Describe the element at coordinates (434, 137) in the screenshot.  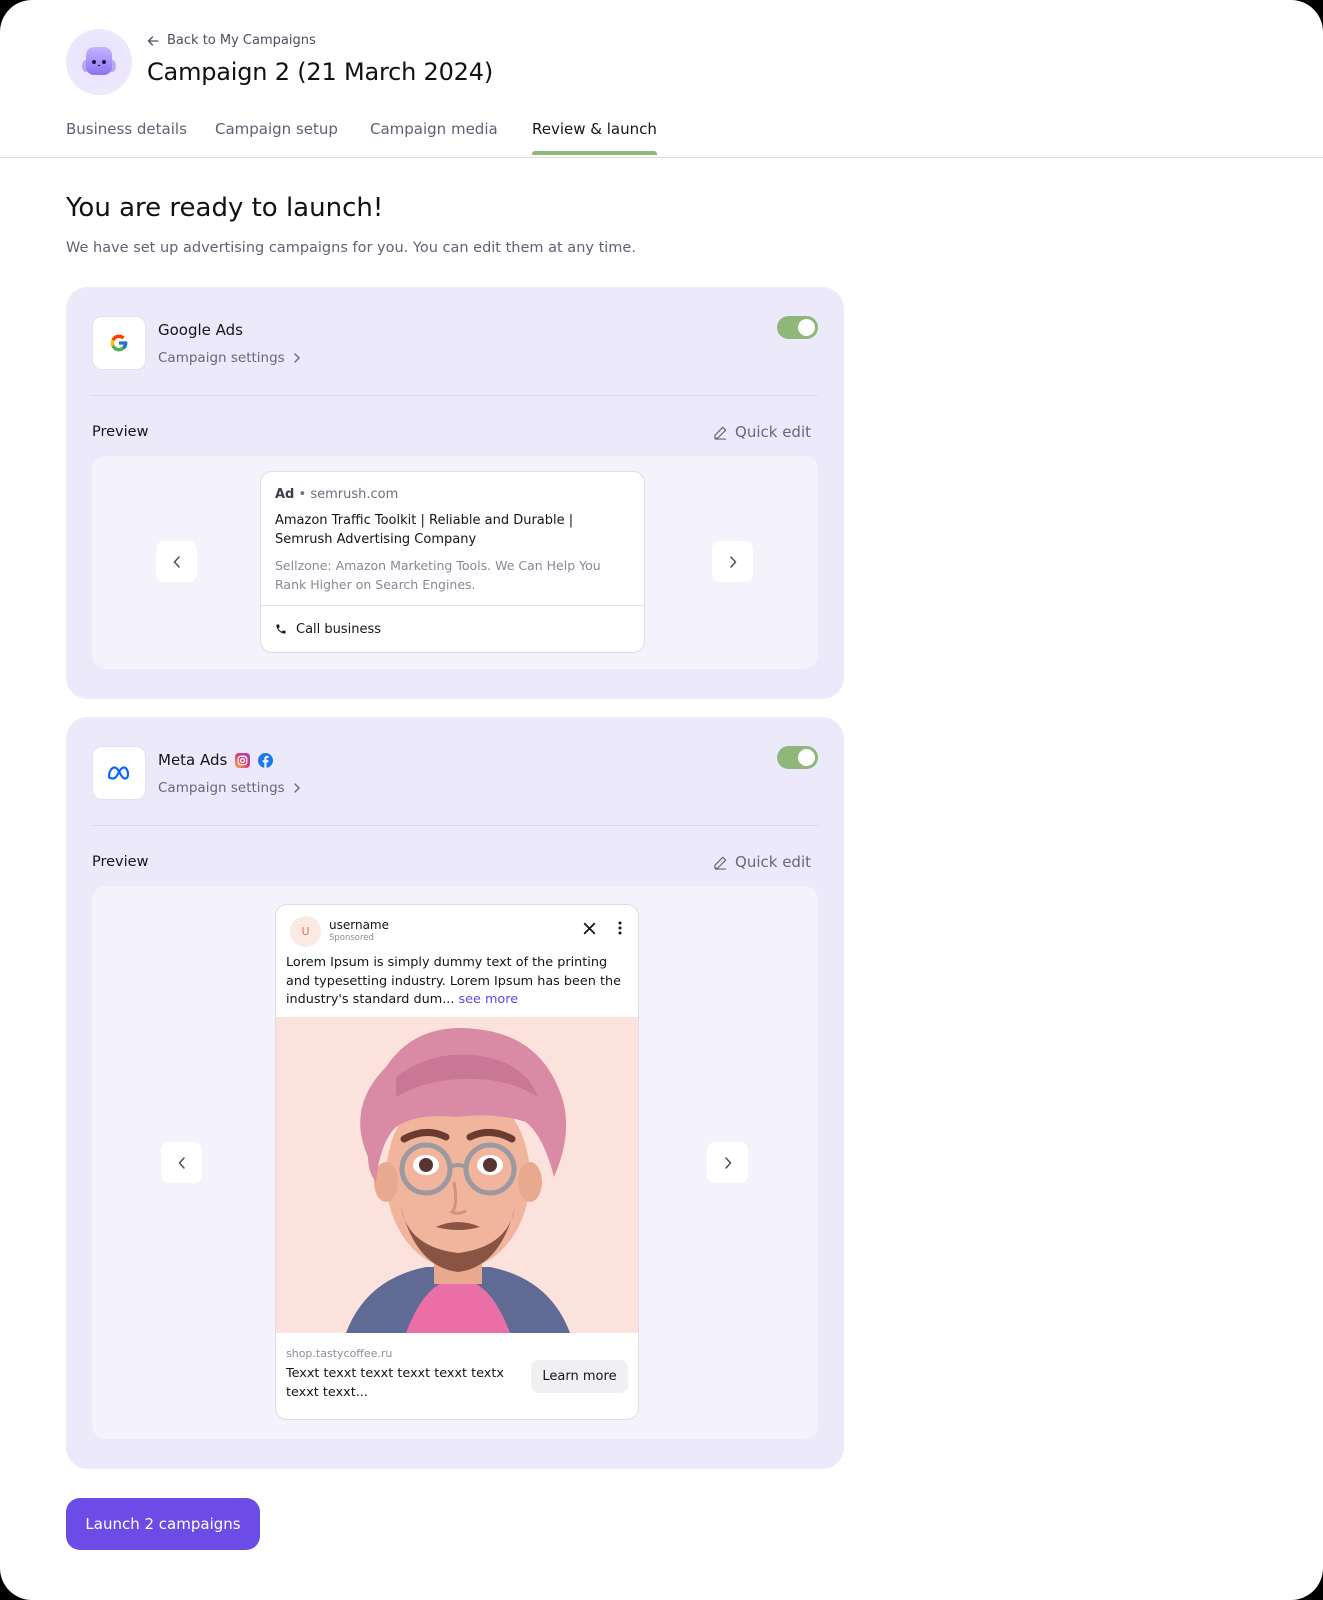
I see `tab-campaign-media: Campaign media` at that location.